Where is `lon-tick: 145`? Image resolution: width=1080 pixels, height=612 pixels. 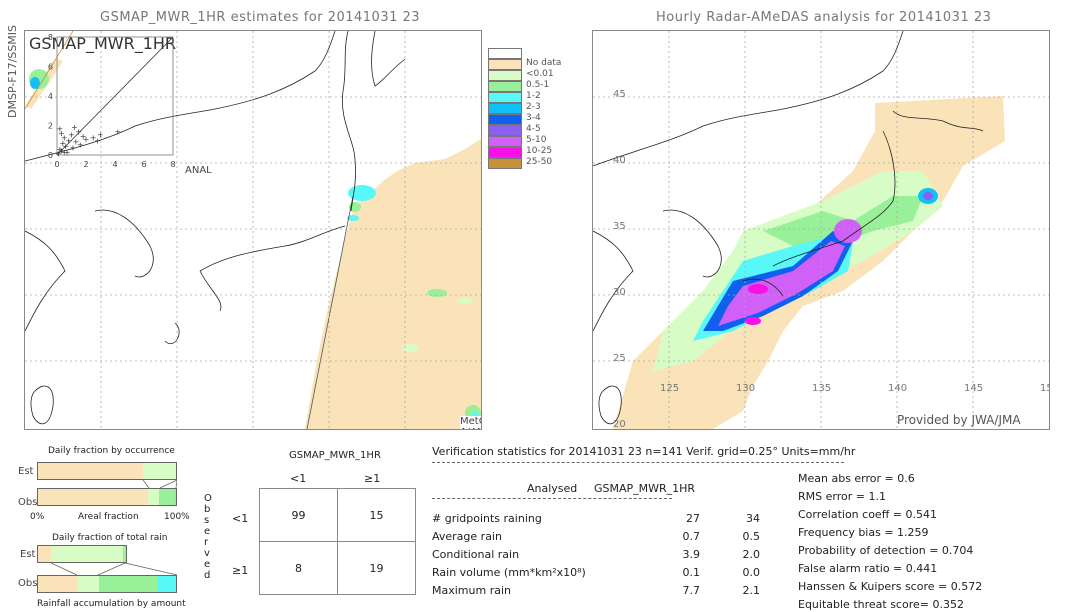 lon-tick: 145 is located at coordinates (974, 388).